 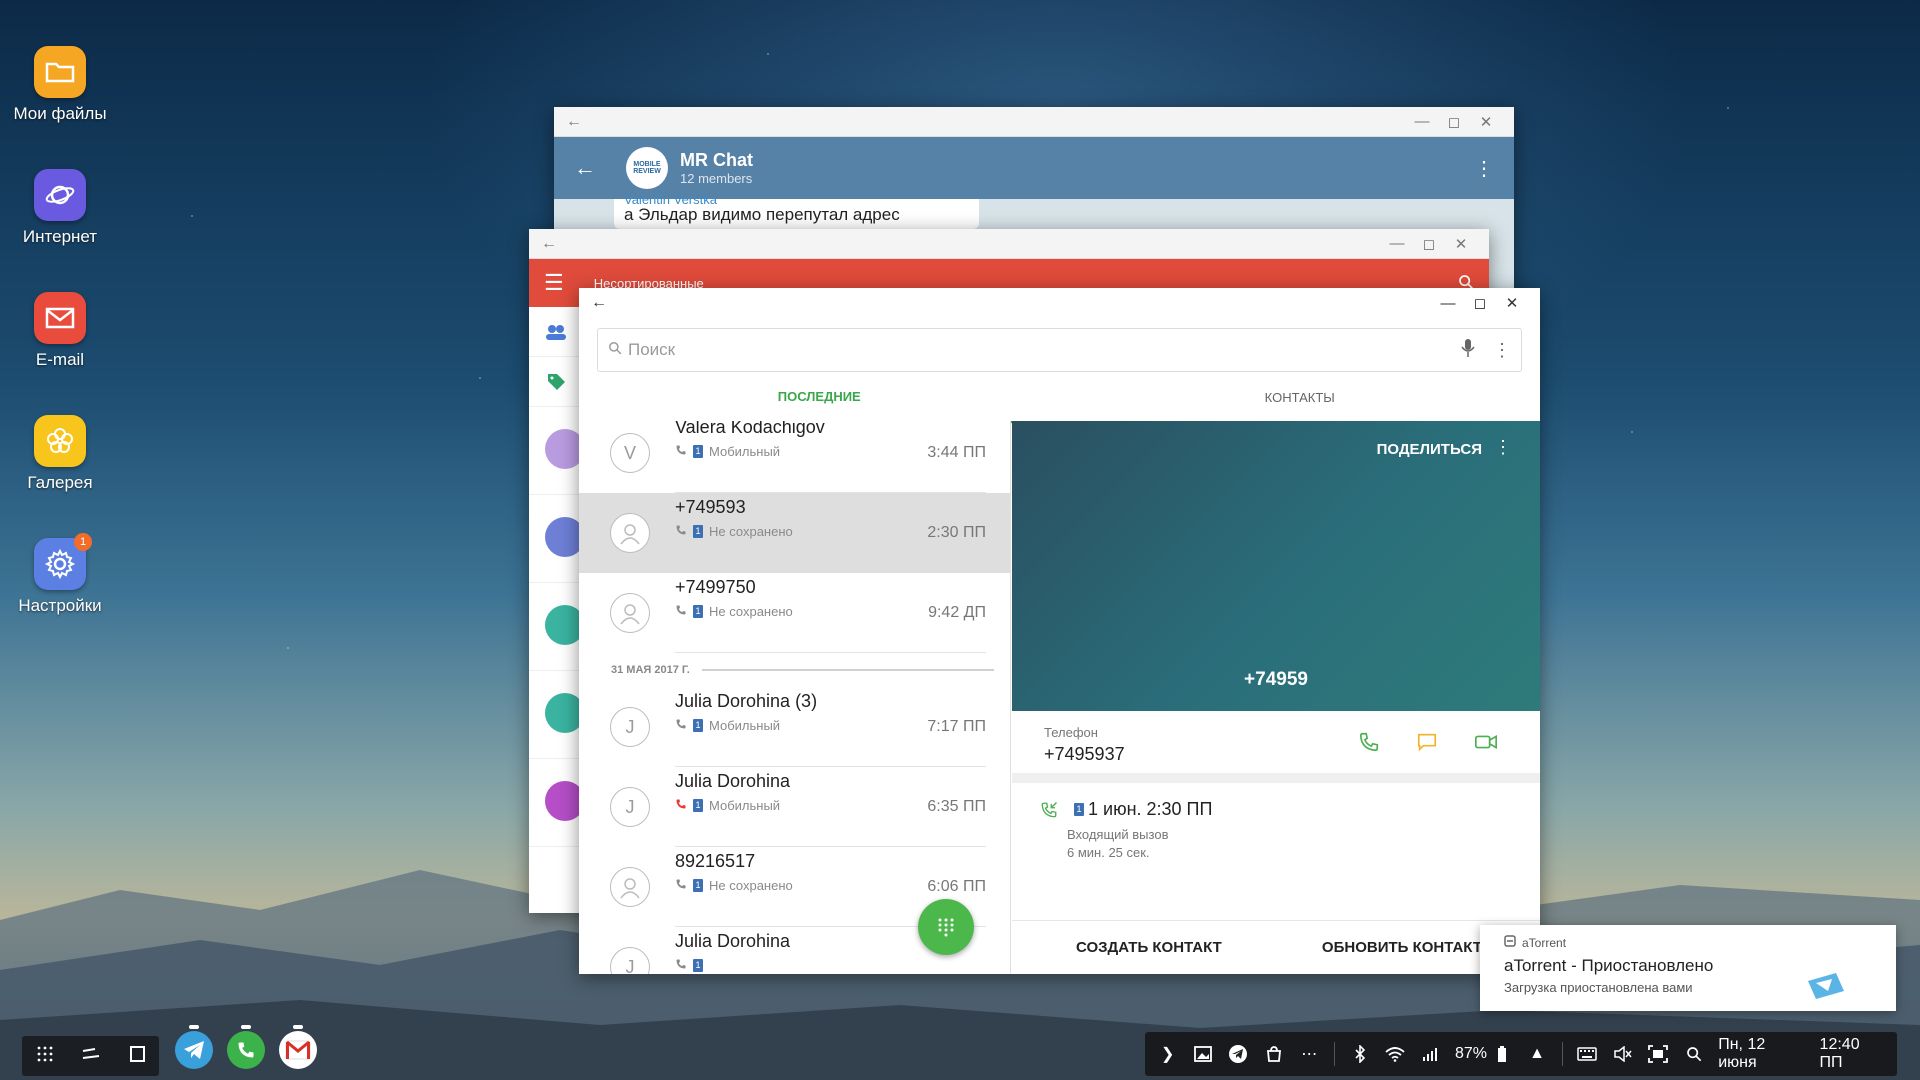 I want to click on taskbar-date: Пн, 12 июня, so click(x=1761, y=1054).